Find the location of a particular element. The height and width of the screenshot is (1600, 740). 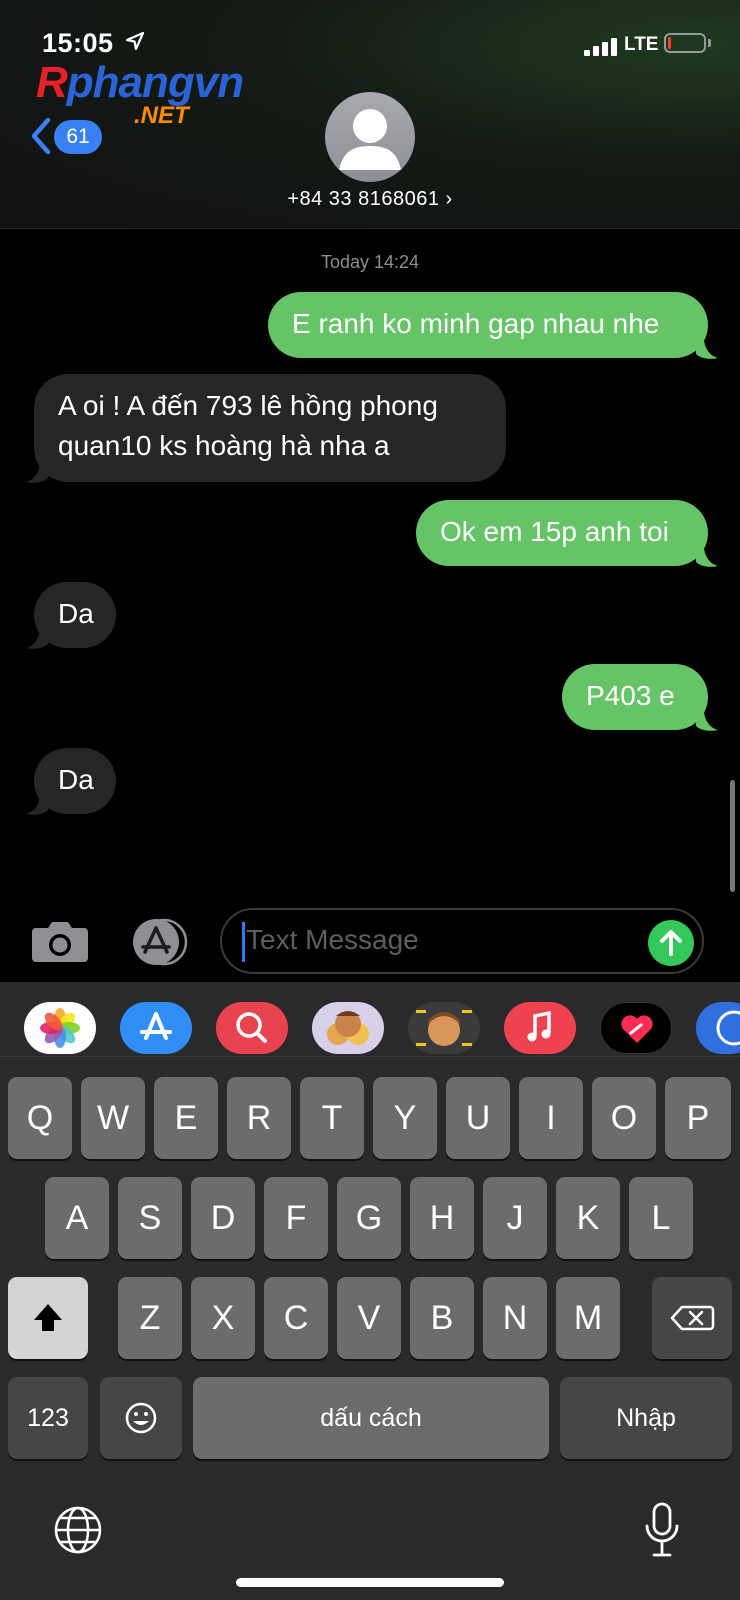

message-input-placeholder: Text Message is located at coordinates (332, 939).